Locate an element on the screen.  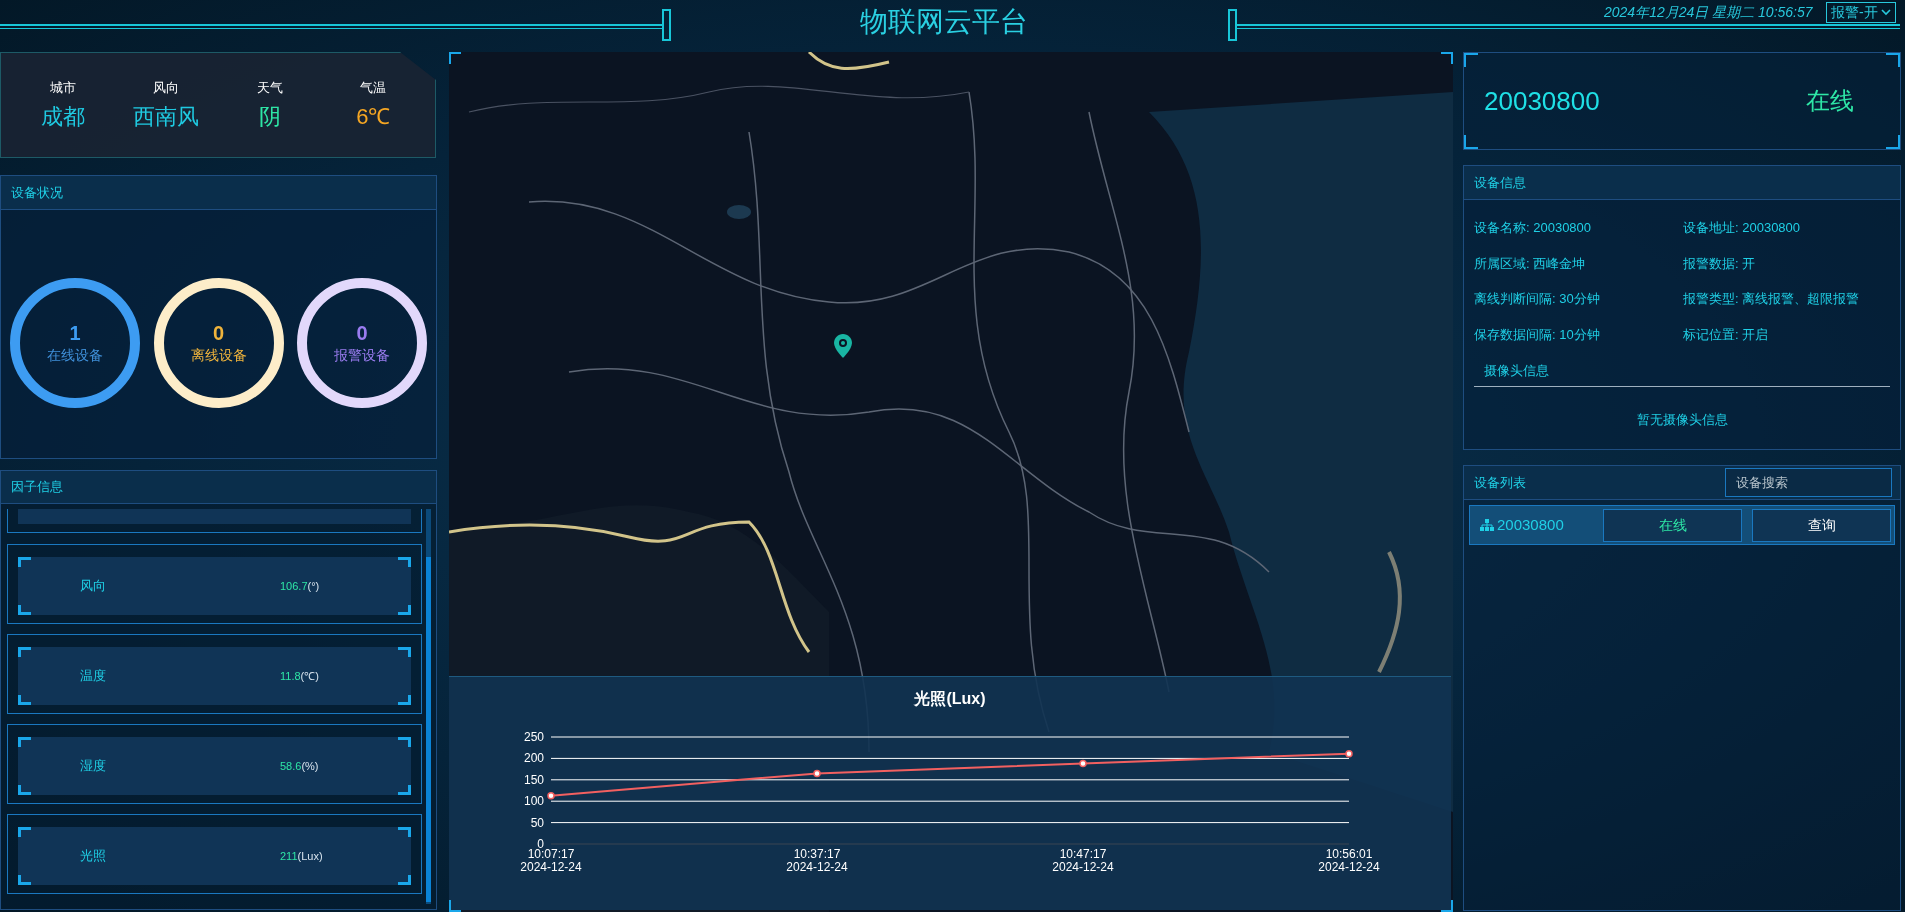
info-field: 设备地址: 20030800 is located at coordinates (1786, 228).